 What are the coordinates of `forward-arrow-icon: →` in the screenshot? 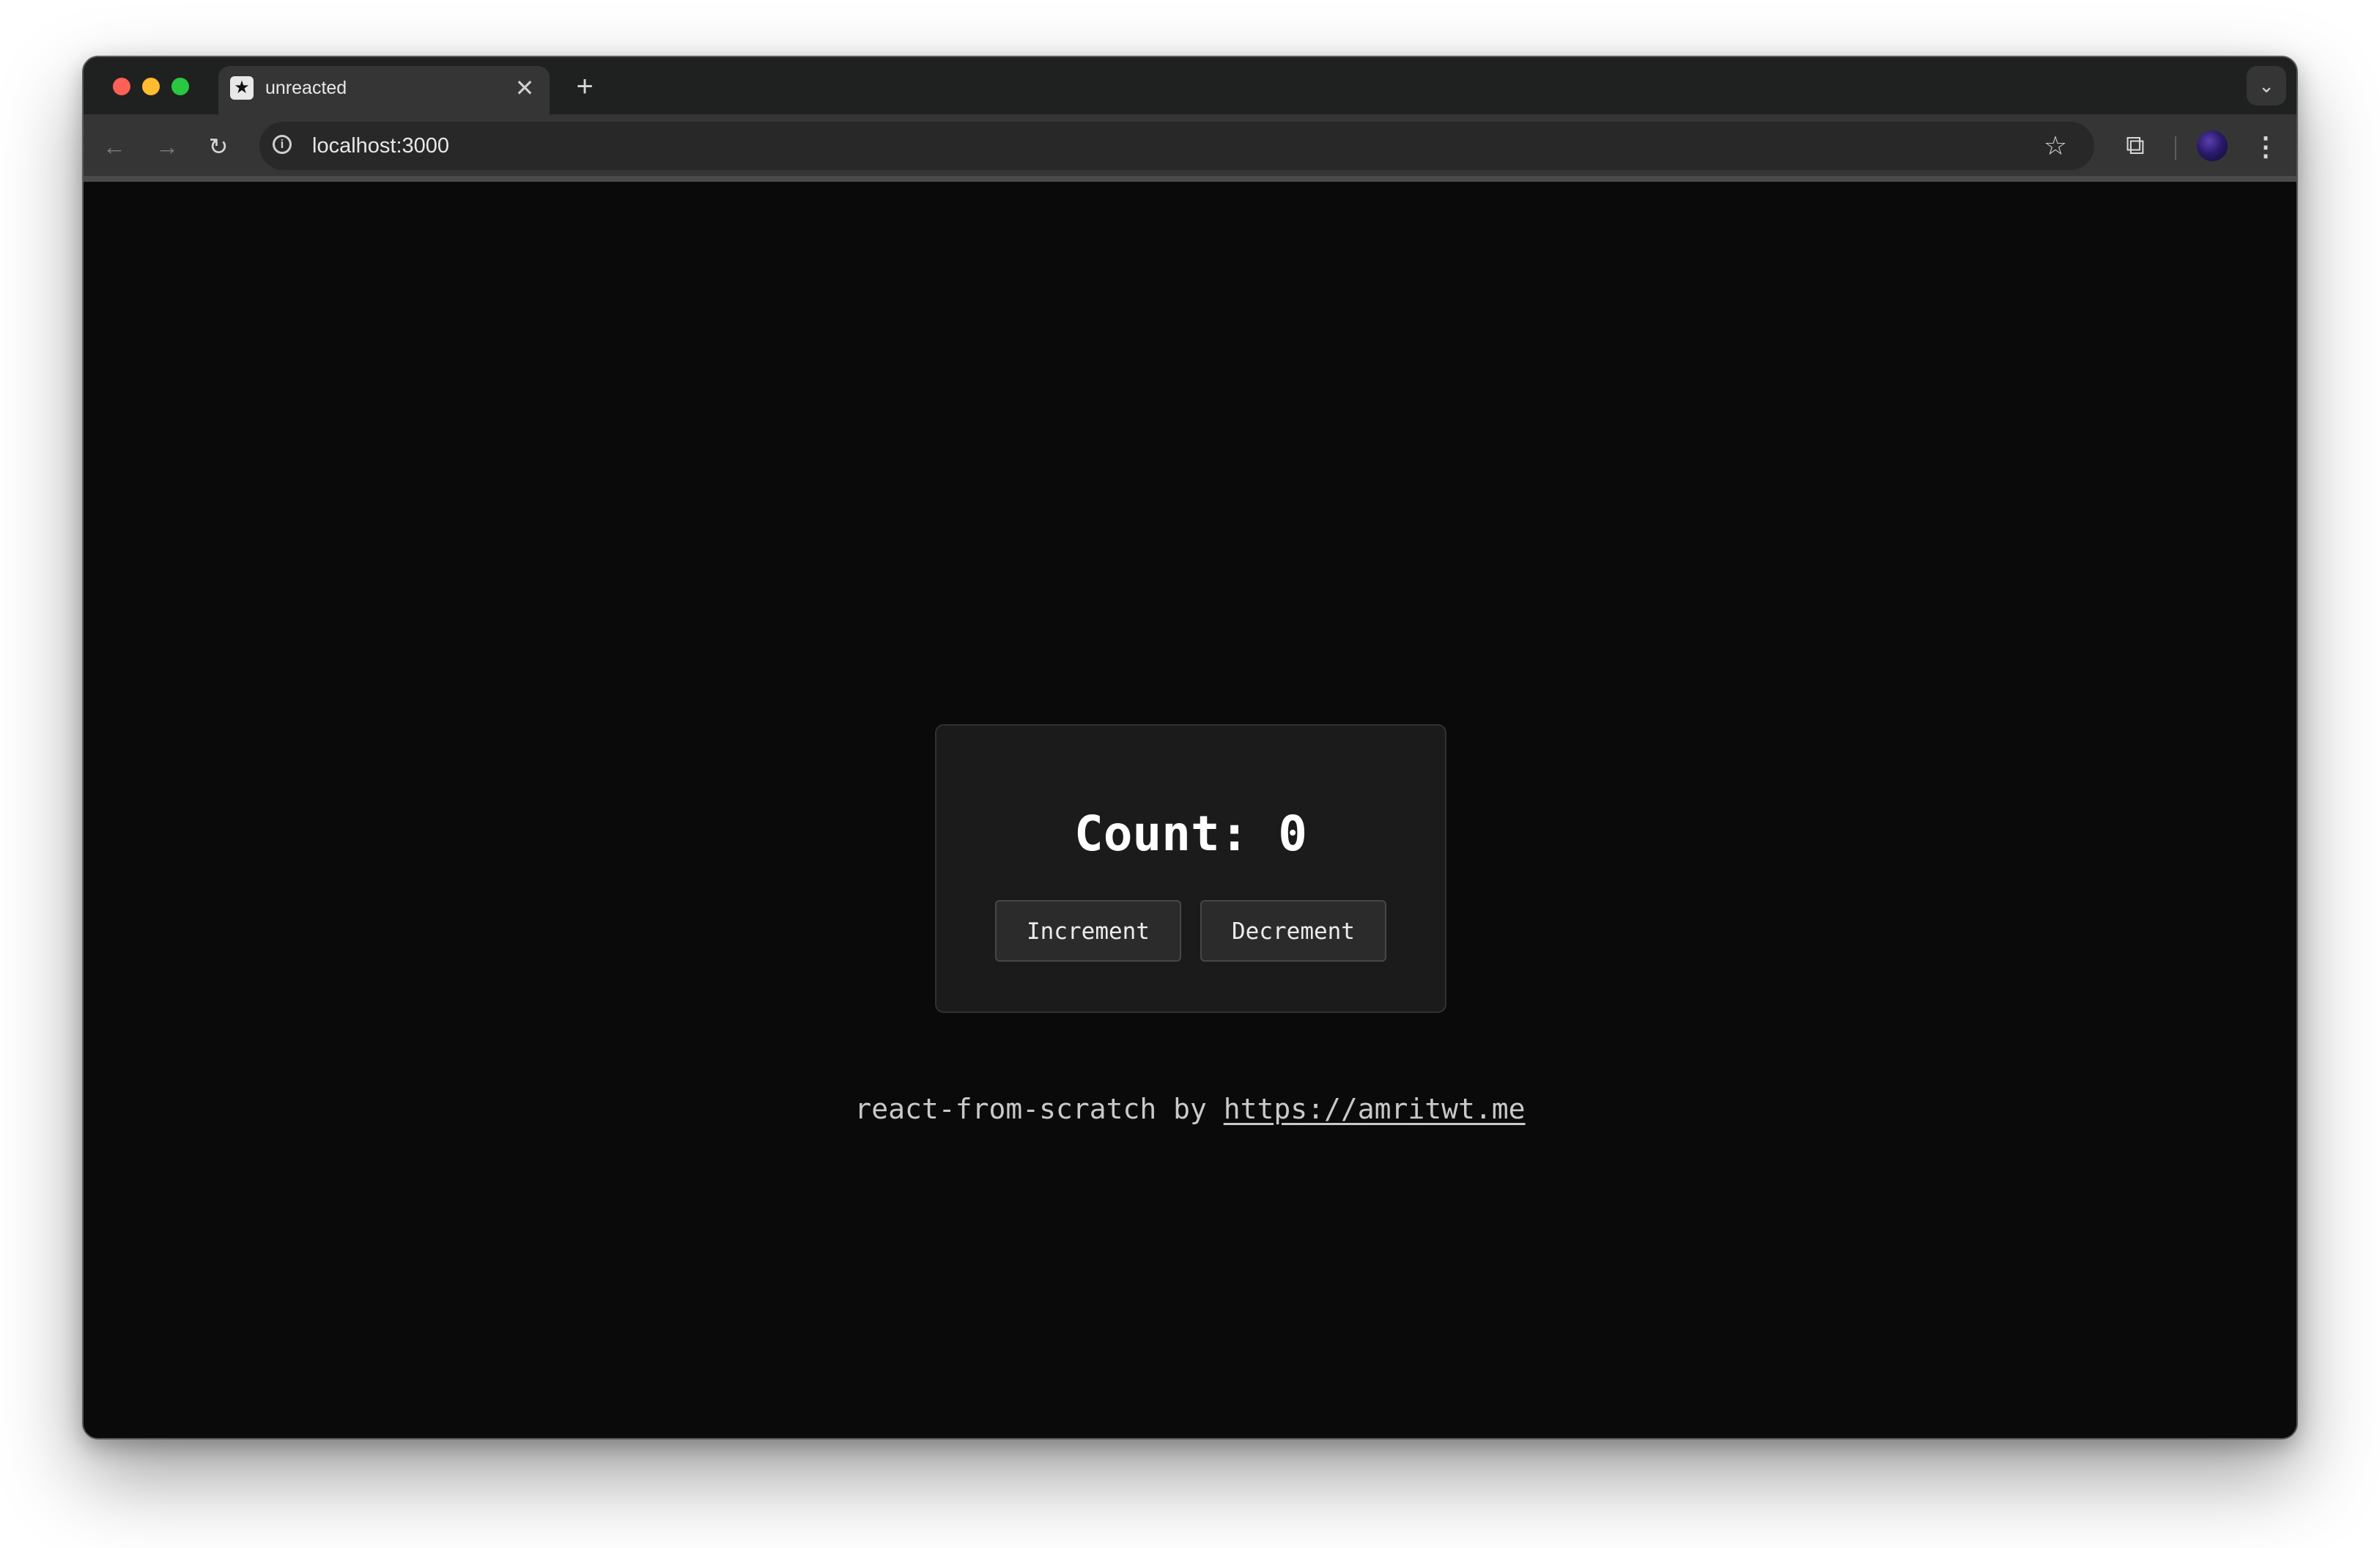 It's located at (167, 146).